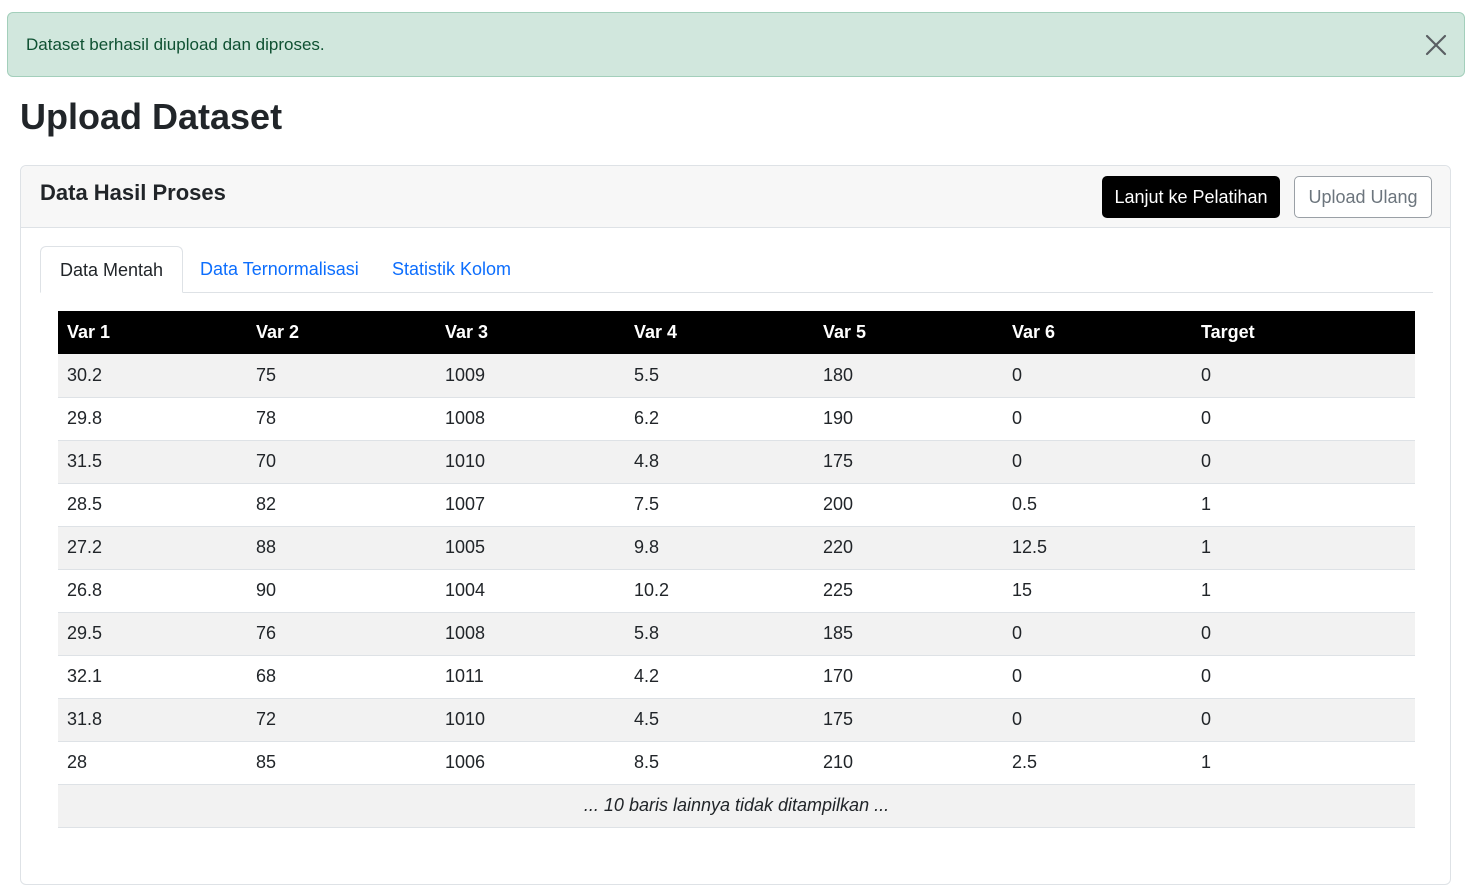 The width and height of the screenshot is (1472, 885). Describe the element at coordinates (1303, 332) in the screenshot. I see `column-header: Target` at that location.